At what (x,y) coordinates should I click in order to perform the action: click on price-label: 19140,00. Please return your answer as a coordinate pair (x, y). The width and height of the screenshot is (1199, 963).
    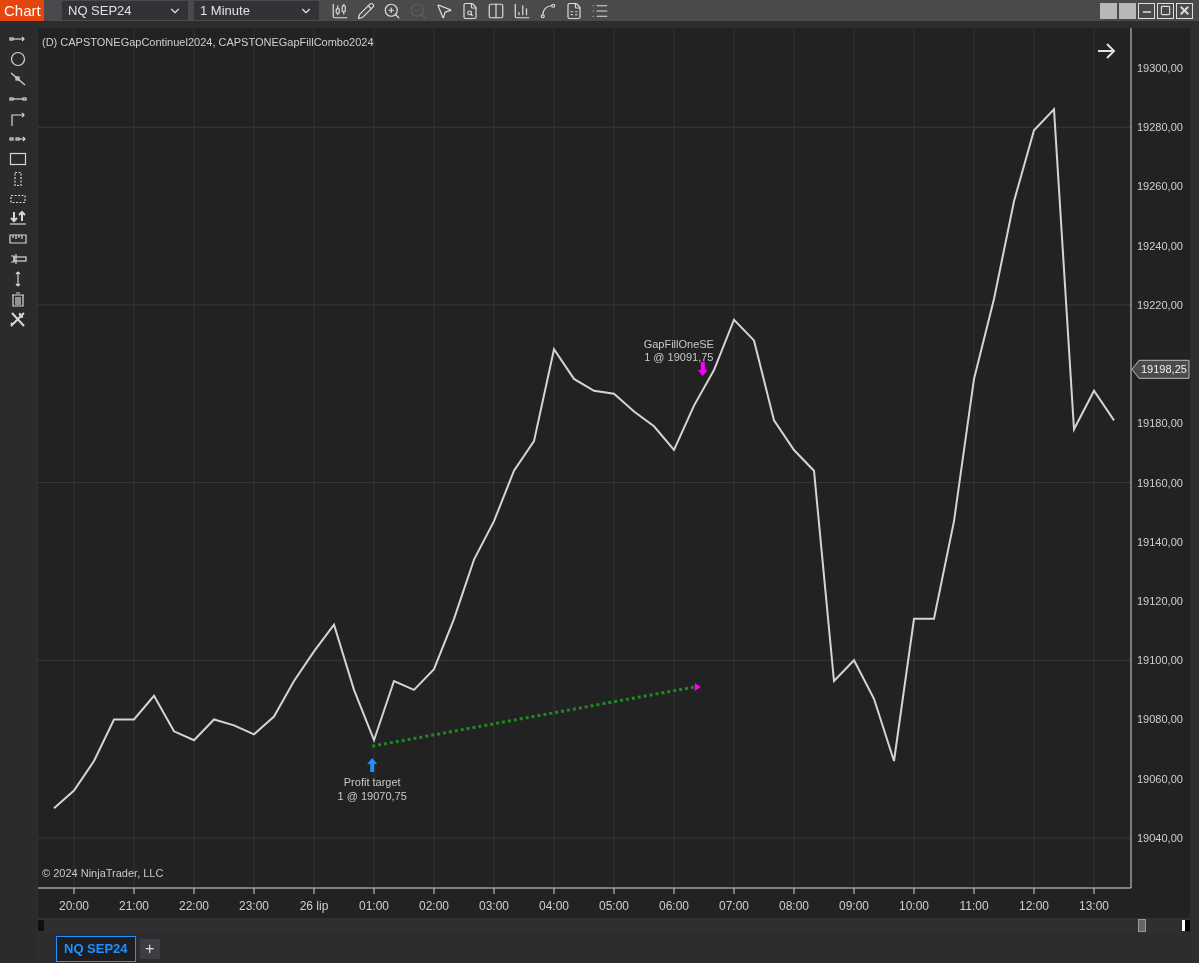
    Looking at the image, I should click on (1160, 541).